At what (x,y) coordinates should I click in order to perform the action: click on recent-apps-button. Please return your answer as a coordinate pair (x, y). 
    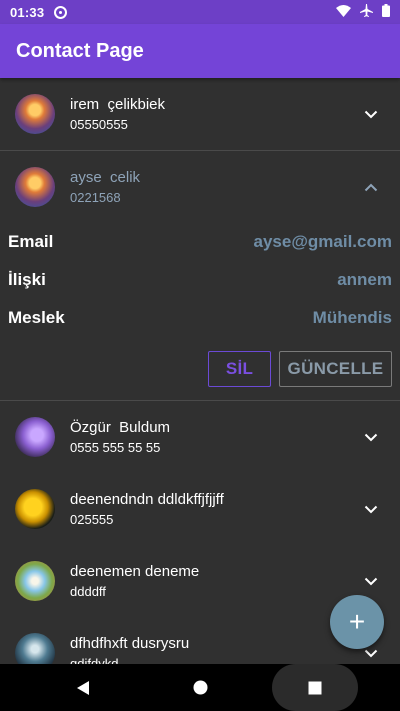
    Looking at the image, I should click on (315, 687).